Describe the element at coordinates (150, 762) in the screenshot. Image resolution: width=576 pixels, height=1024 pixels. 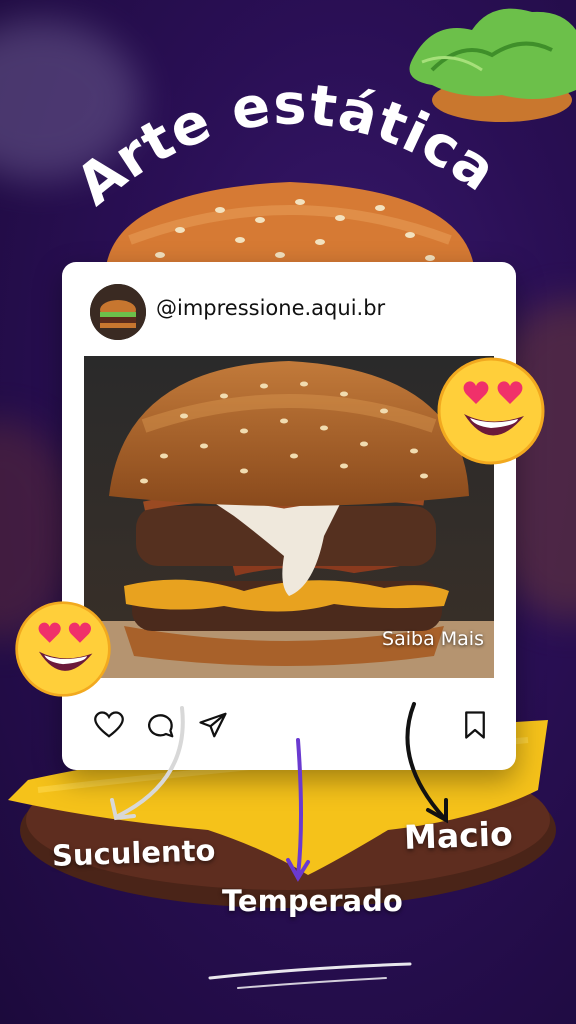
I see `arrow-suculento-icon` at that location.